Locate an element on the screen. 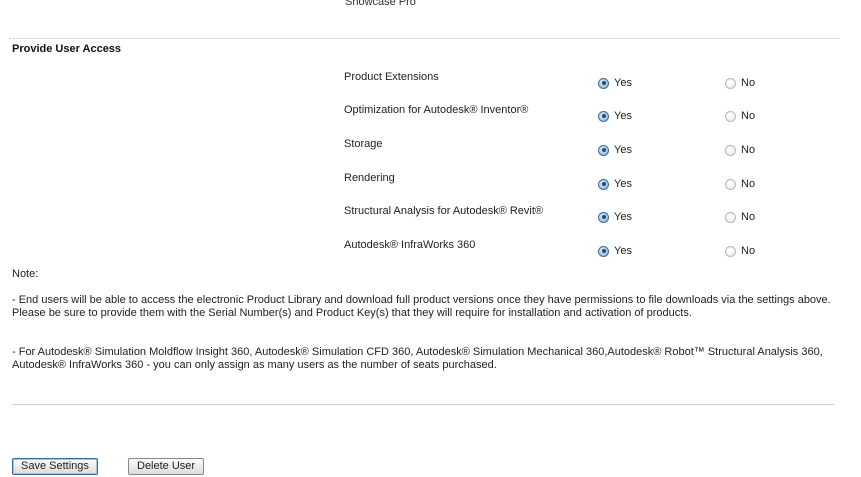 This screenshot has width=861, height=477. note-heading: Note: is located at coordinates (25, 274).